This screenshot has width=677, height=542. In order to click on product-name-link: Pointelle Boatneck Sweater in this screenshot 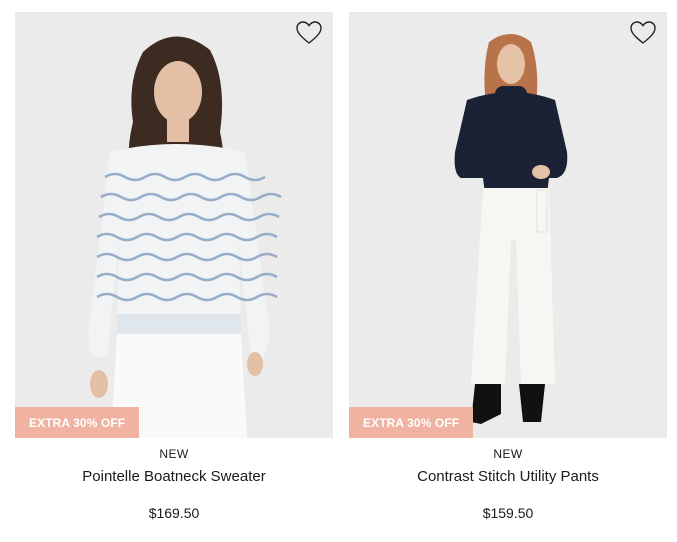, I will do `click(173, 476)`.